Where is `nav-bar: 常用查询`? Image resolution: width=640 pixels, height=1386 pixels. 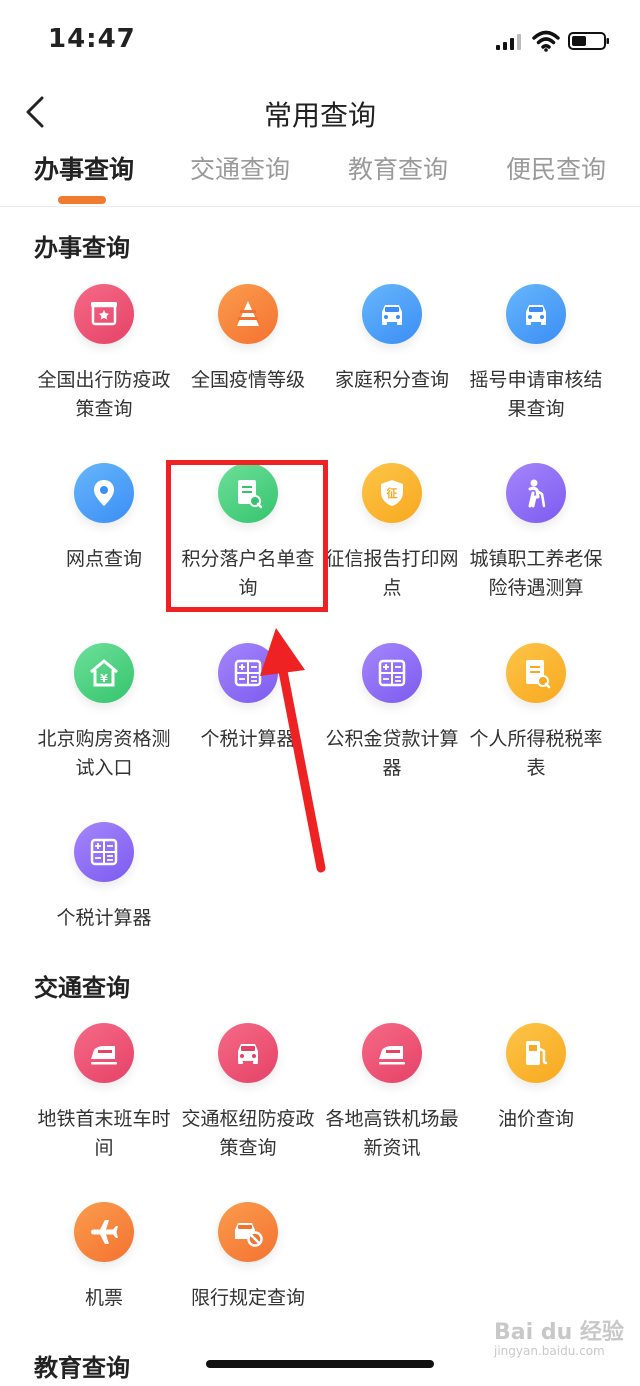
nav-bar: 常用查询 is located at coordinates (320, 113).